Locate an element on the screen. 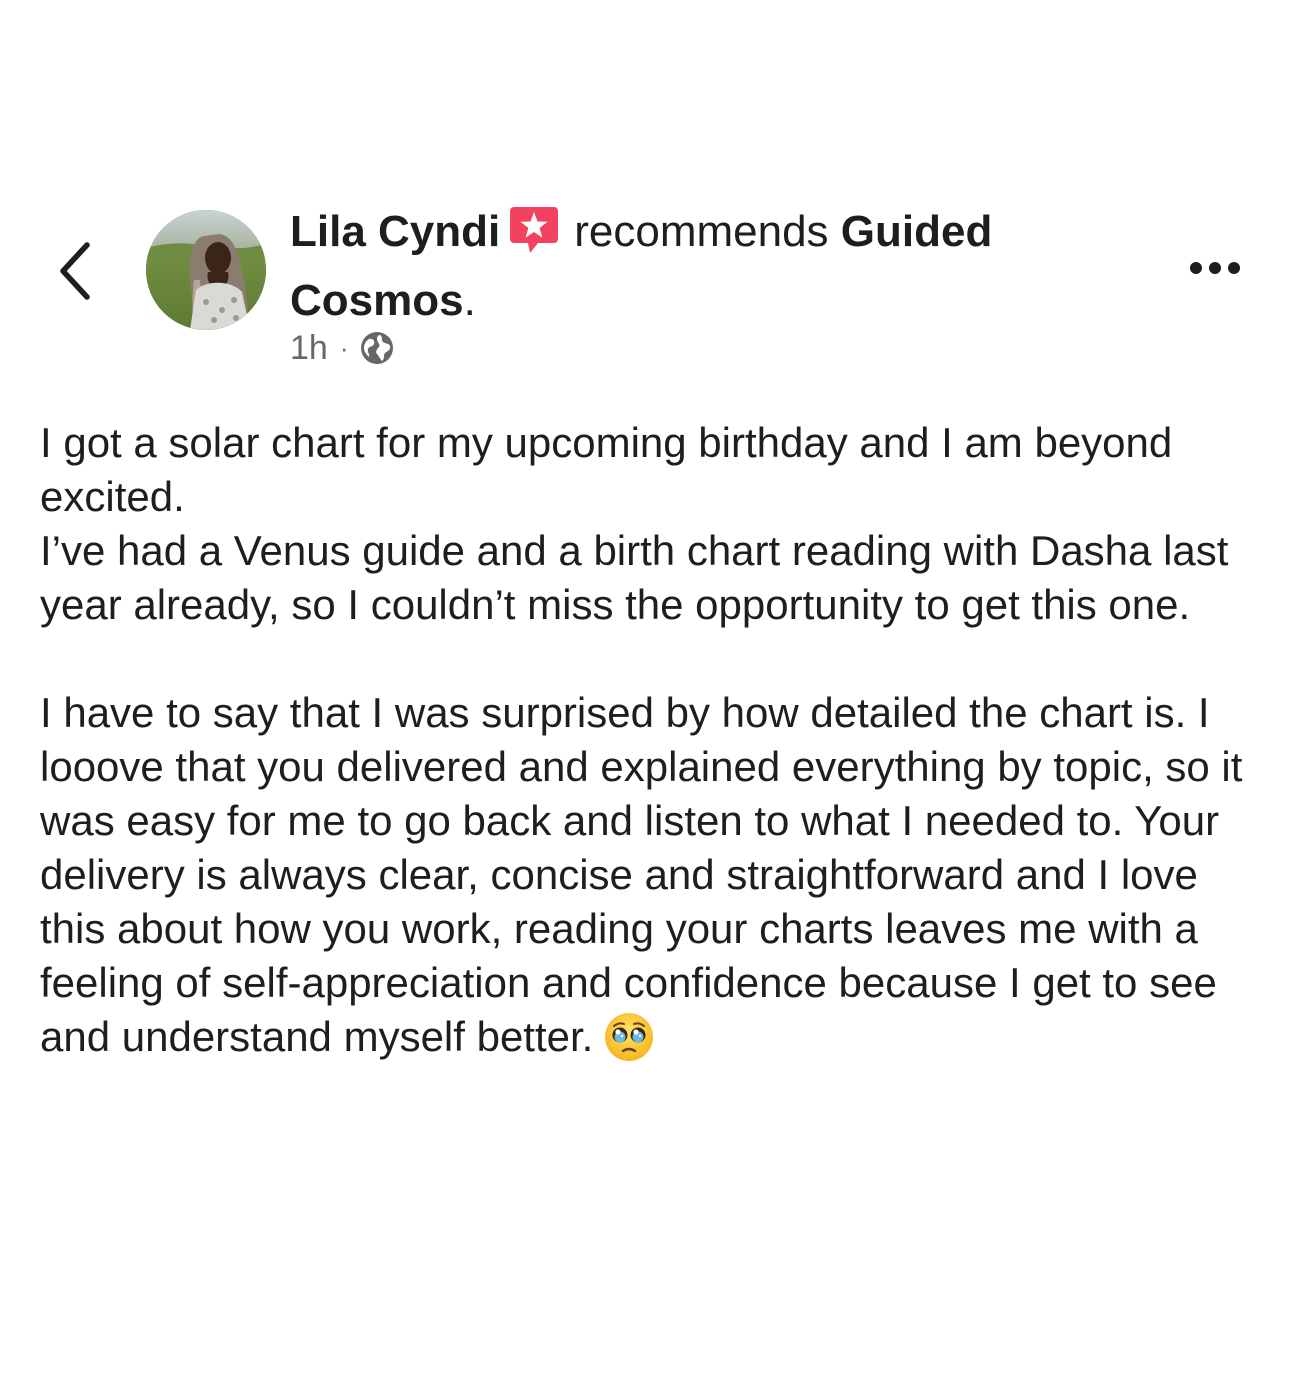  post-meta: 1h · is located at coordinates (342, 348).